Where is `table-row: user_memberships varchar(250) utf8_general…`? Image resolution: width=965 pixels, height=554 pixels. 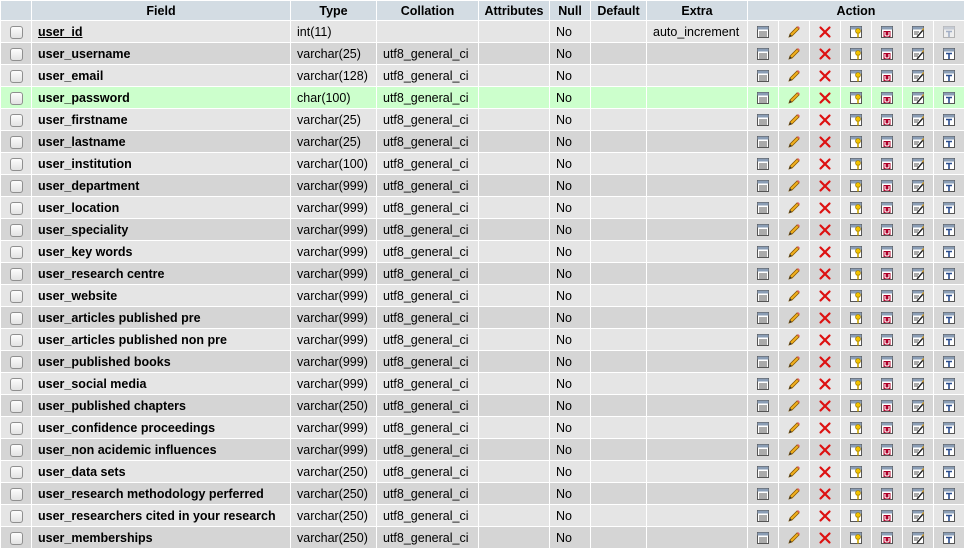 table-row: user_memberships varchar(250) utf8_general… is located at coordinates (482, 537).